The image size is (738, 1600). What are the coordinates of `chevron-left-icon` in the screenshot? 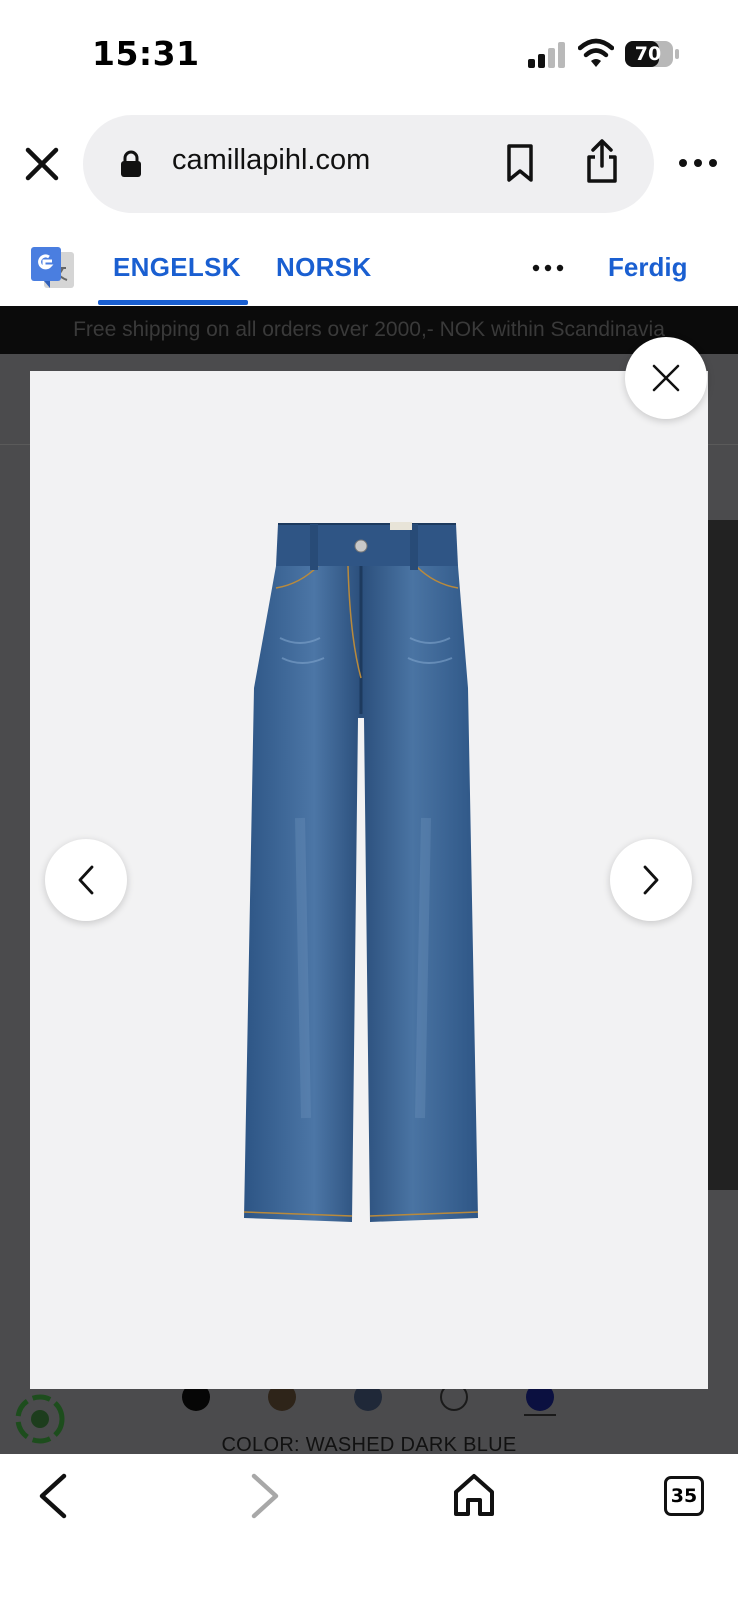 It's located at (86, 880).